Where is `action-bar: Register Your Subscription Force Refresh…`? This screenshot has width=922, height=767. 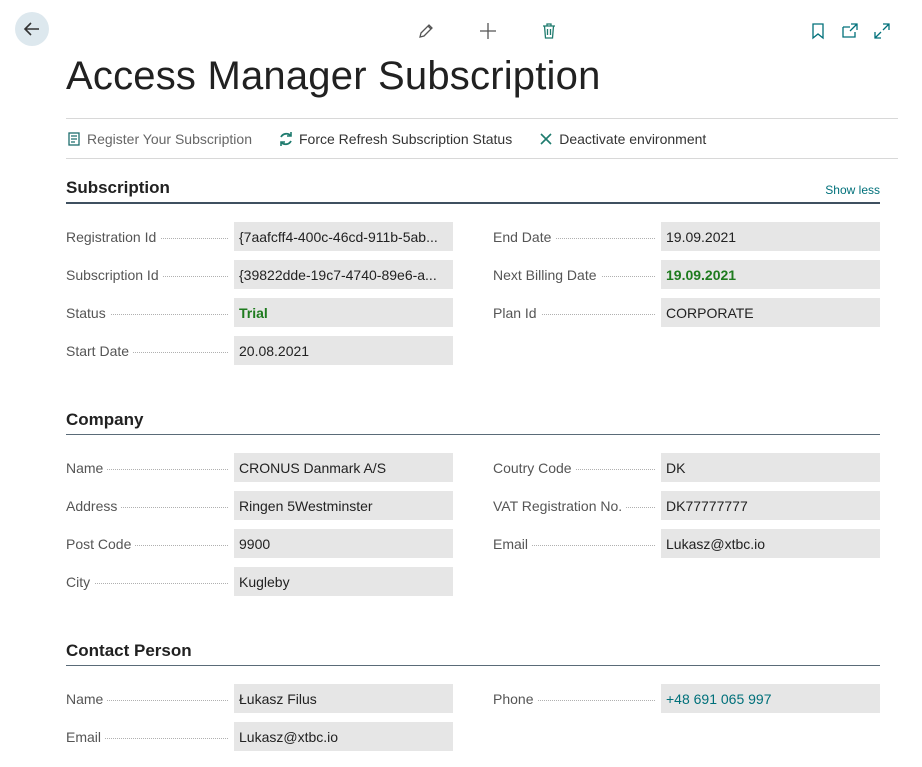 action-bar: Register Your Subscription Force Refresh… is located at coordinates (482, 138).